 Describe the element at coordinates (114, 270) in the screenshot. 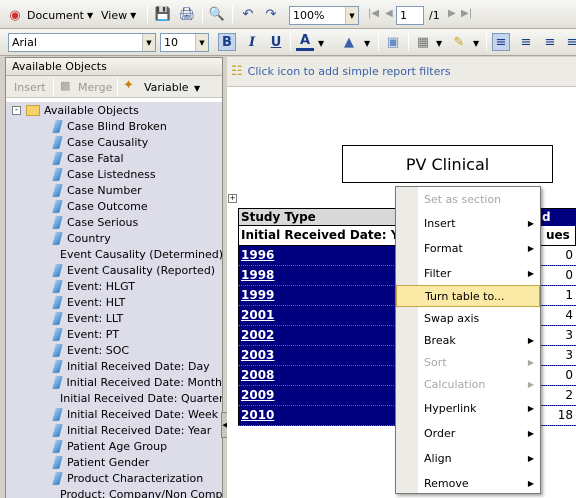

I see `tree-item: Event Causality (Reported)` at that location.